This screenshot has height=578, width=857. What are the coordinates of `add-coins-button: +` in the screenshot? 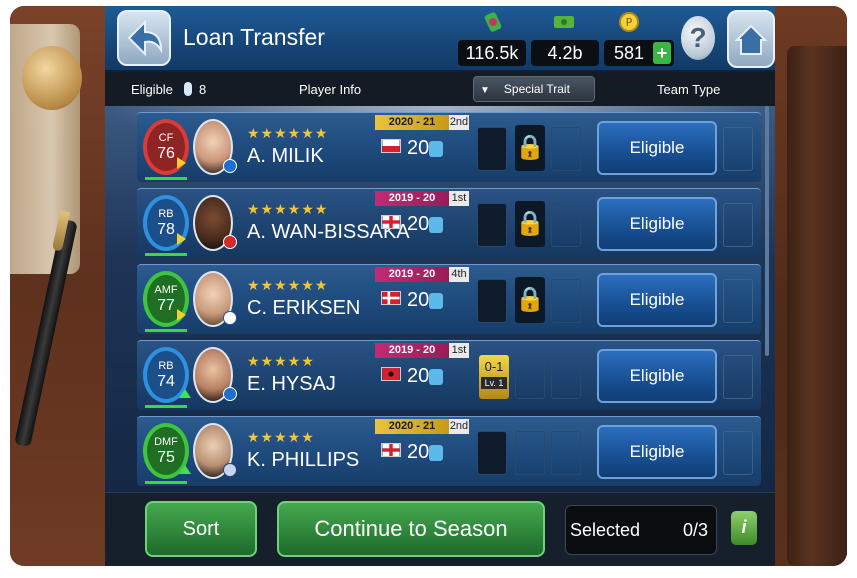 It's located at (662, 53).